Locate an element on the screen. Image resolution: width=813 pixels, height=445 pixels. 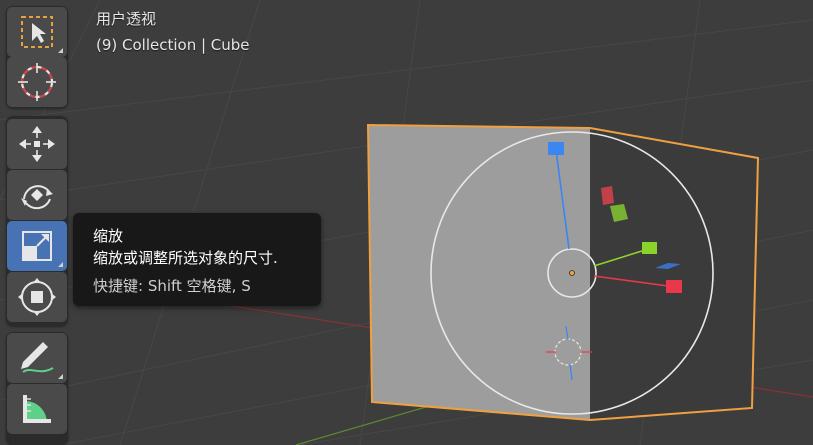
tooltip-description: 缩放或调整所选对象的尺寸. is located at coordinates (185, 258).